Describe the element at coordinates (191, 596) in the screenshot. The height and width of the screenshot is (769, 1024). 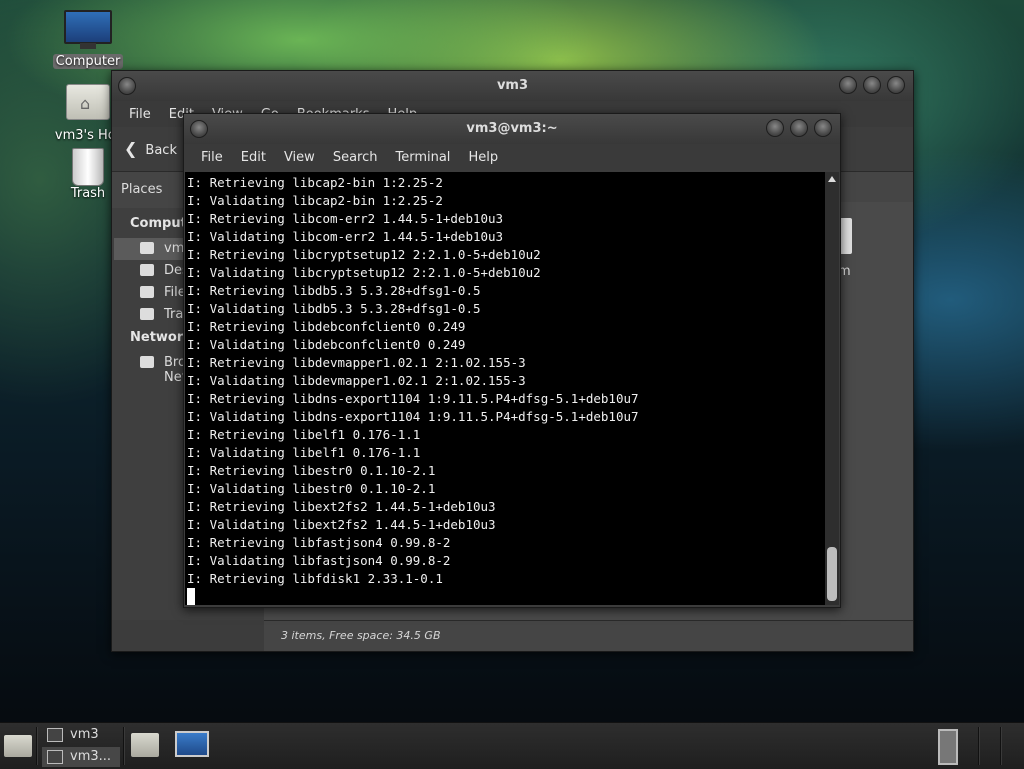
I see `terminal-cursor` at that location.